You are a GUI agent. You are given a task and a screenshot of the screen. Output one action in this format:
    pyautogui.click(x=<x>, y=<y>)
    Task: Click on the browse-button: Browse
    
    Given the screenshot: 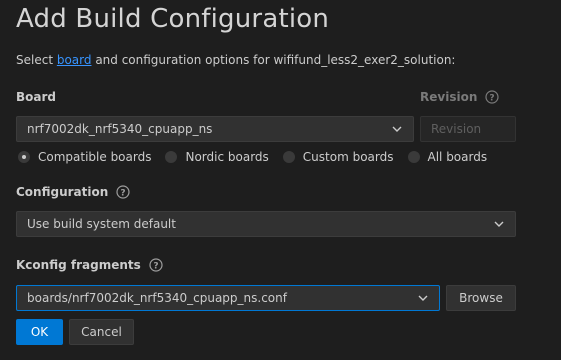 What is the action you would take?
    pyautogui.click(x=481, y=298)
    